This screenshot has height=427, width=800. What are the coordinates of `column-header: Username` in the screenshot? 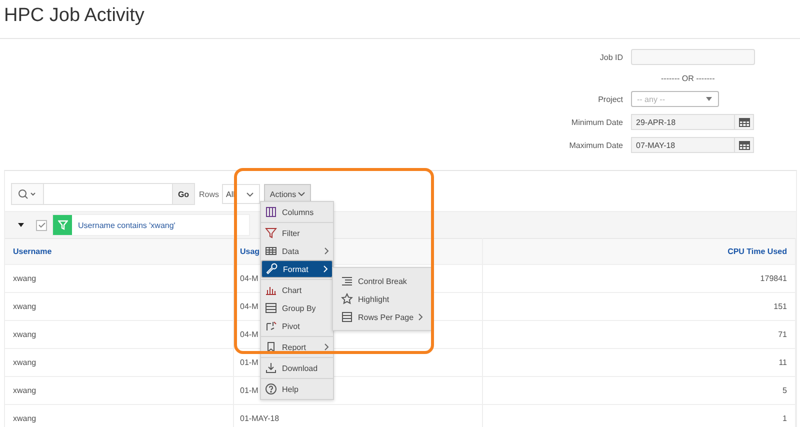 It's located at (32, 251).